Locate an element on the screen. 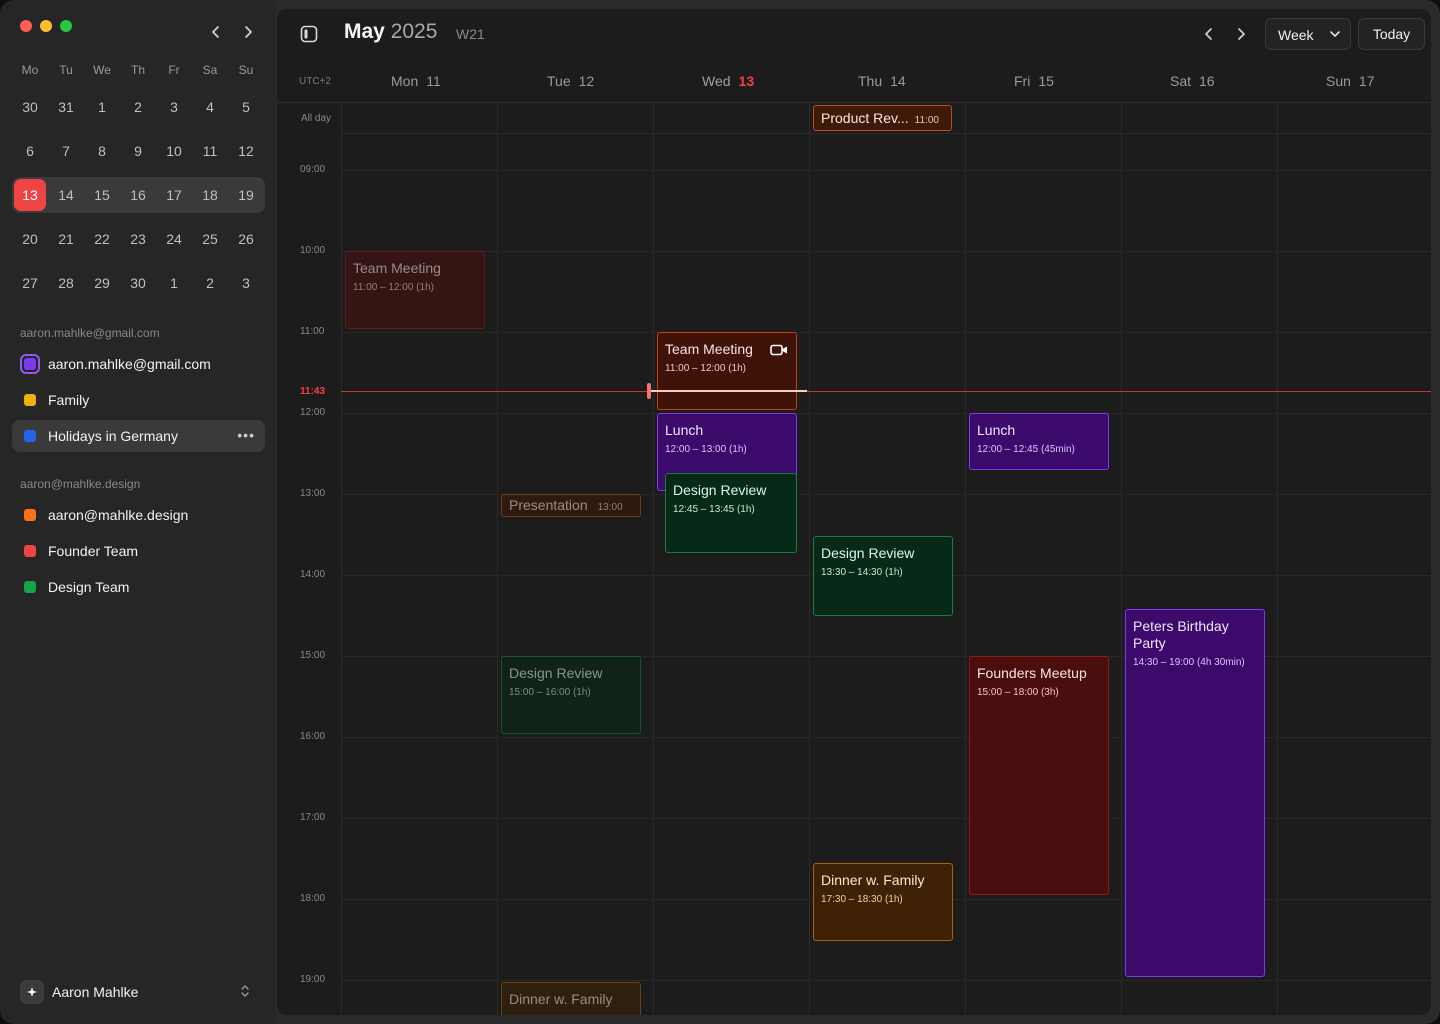  mini-calendar-day: 31 is located at coordinates (66, 107).